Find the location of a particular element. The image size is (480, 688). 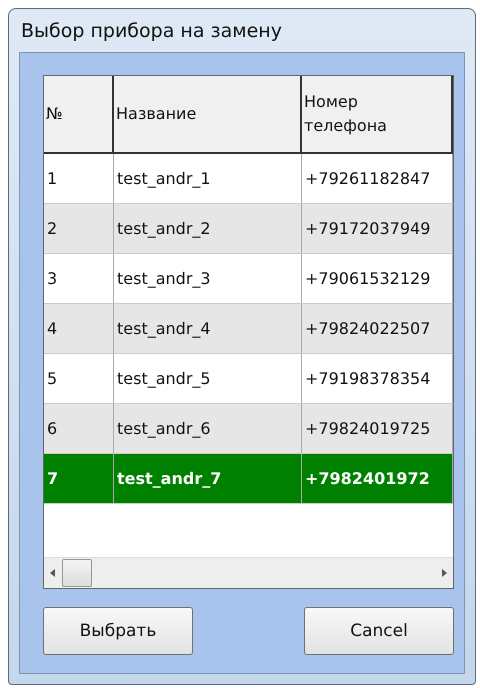

table-cell: 4 is located at coordinates (79, 329).